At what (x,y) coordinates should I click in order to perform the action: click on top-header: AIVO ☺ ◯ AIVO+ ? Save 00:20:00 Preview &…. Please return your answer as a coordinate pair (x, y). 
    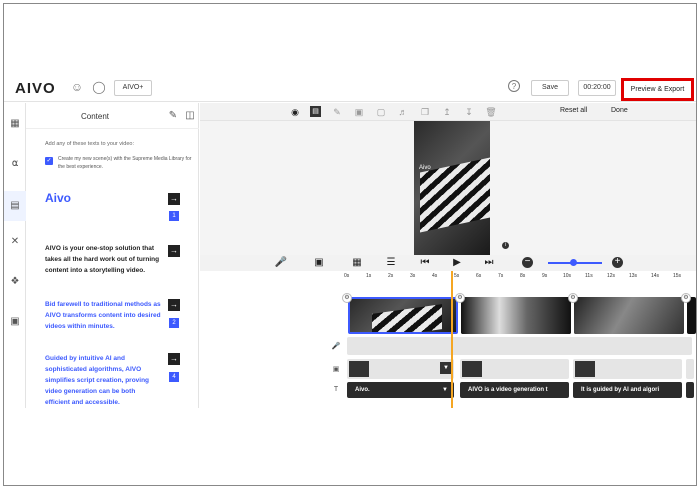
    Looking at the image, I should click on (350, 87).